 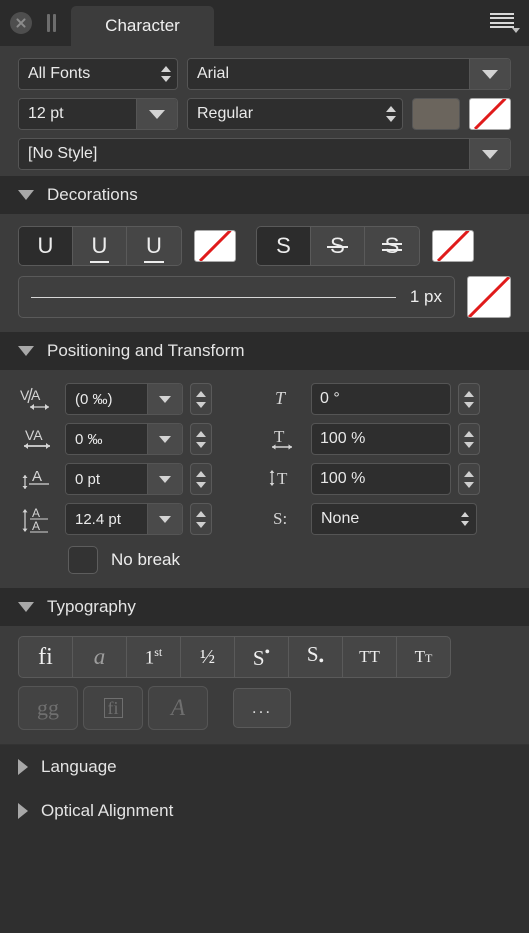 I want to click on decorations-section-title: Decorations, so click(x=92, y=194).